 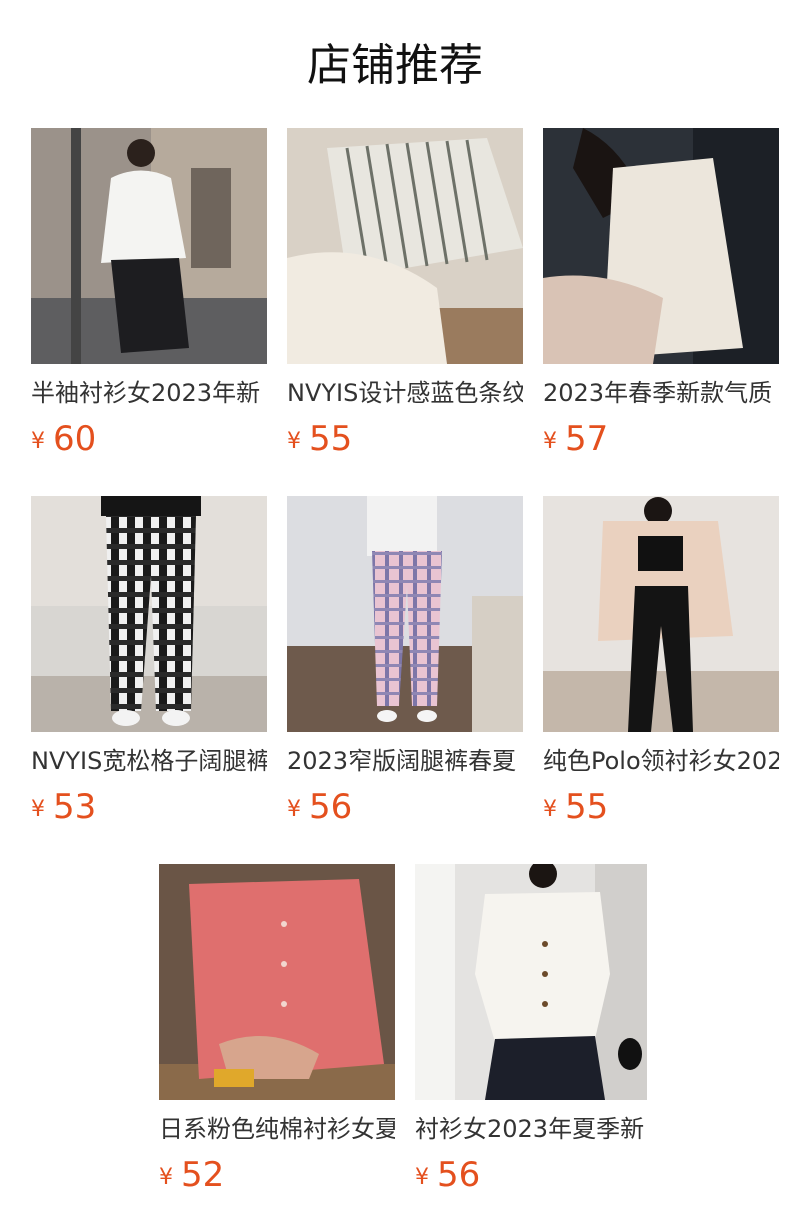 What do you see at coordinates (395, 65) in the screenshot?
I see `section-title: 店铺推荐` at bounding box center [395, 65].